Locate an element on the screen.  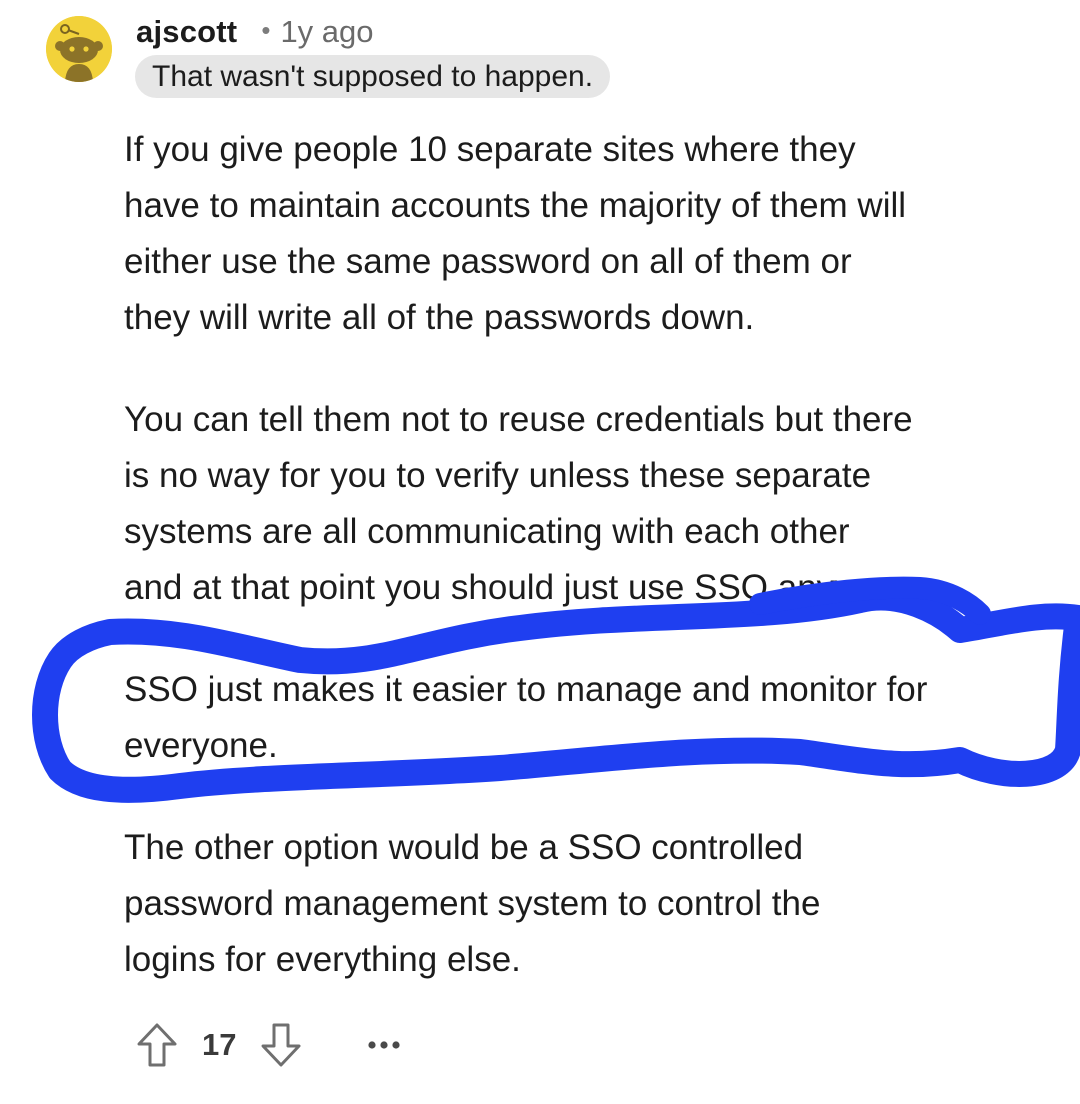
timestamp: 1y ago is located at coordinates (327, 31).